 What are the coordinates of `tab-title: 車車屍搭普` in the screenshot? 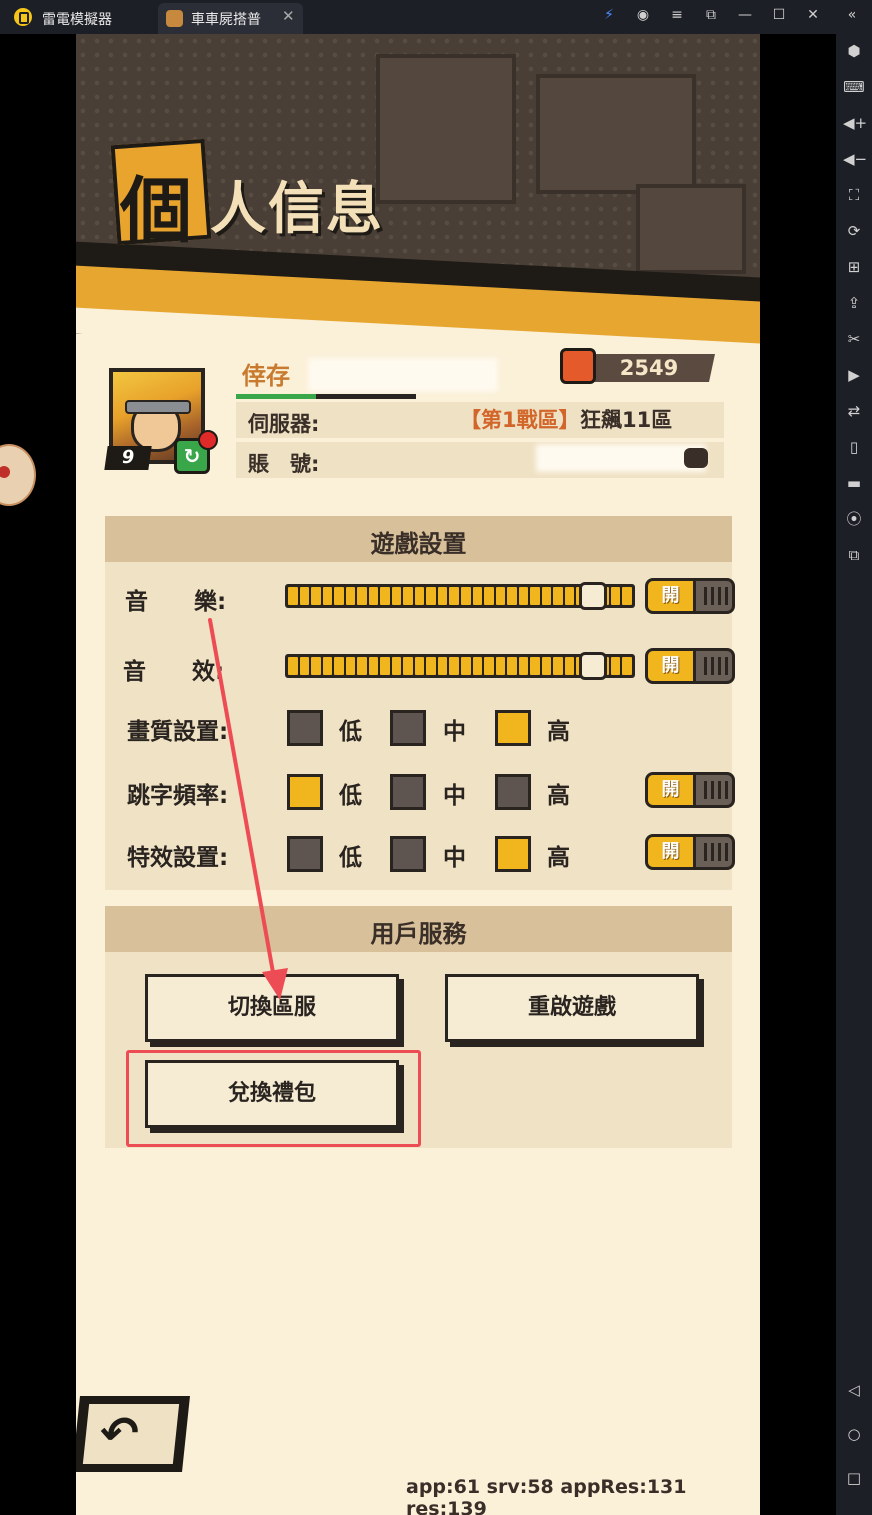 It's located at (226, 20).